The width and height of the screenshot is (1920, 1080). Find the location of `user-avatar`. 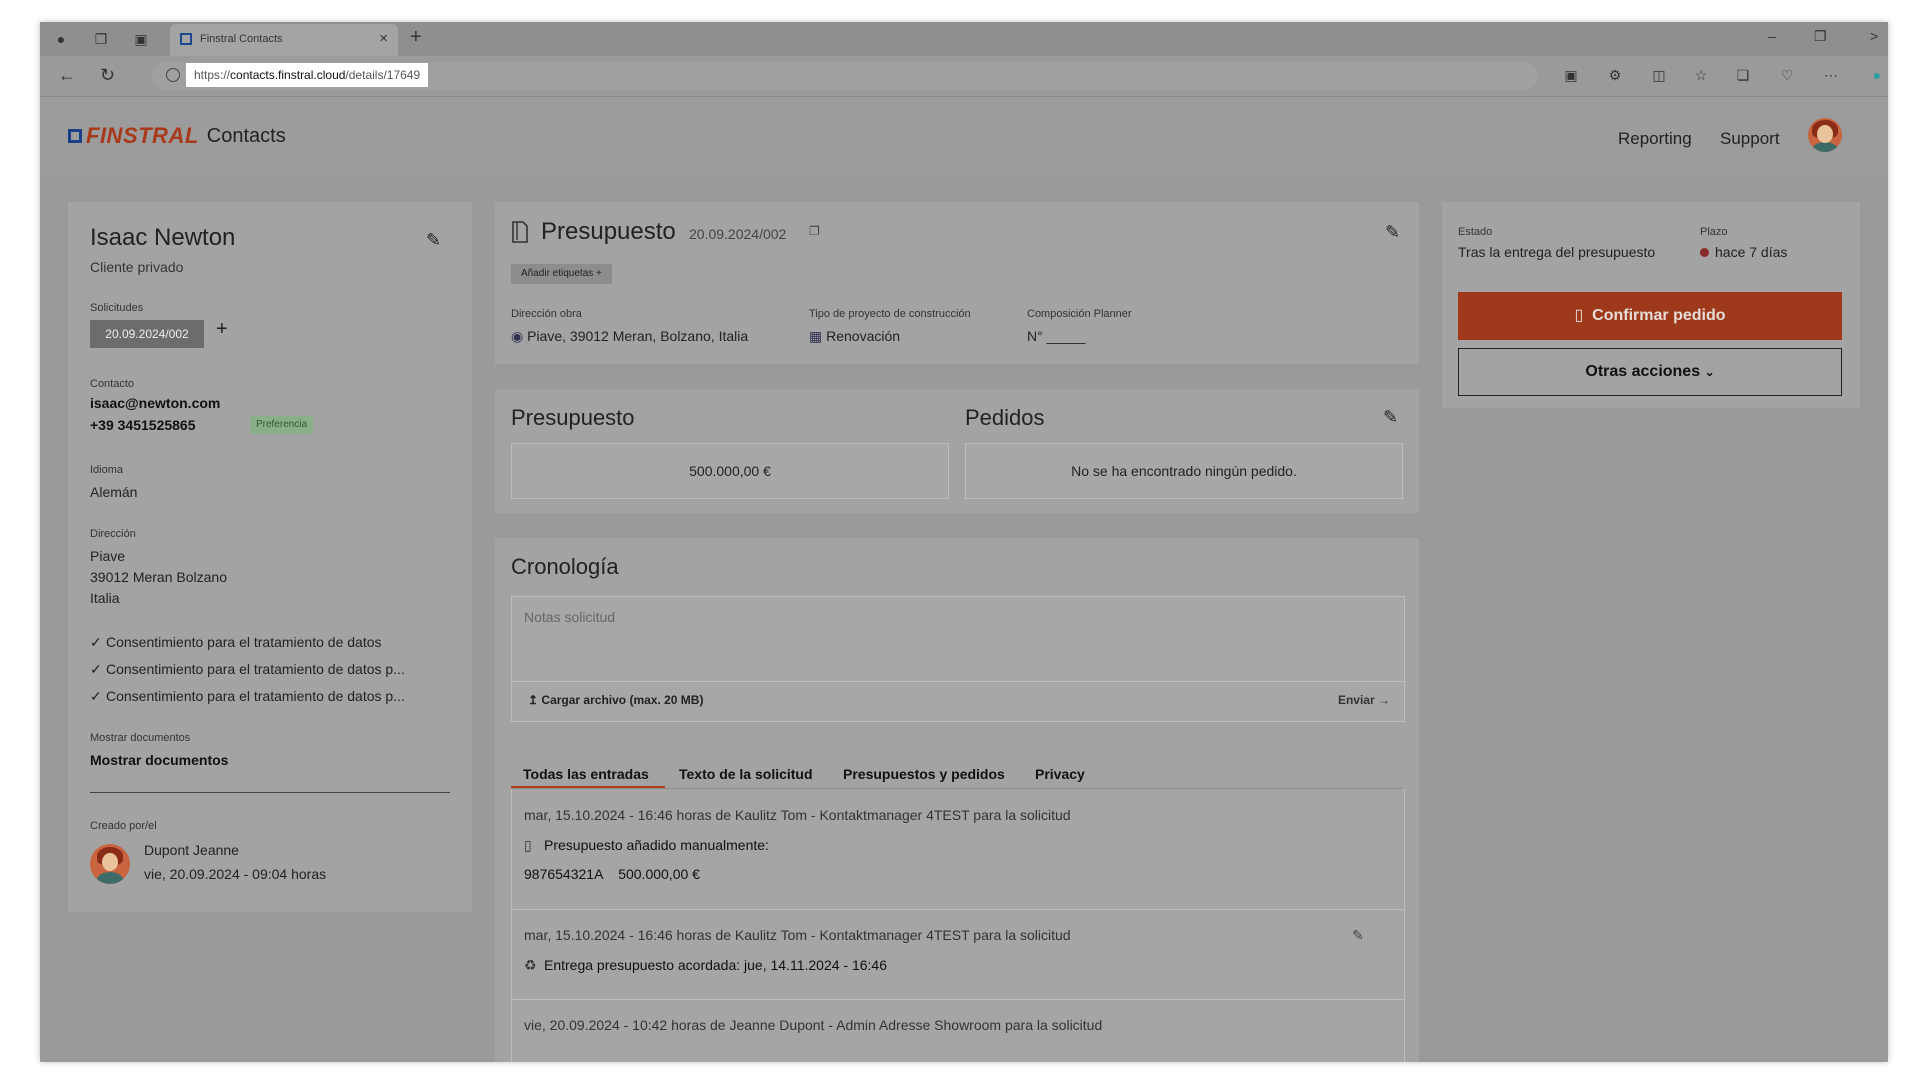

user-avatar is located at coordinates (1825, 135).